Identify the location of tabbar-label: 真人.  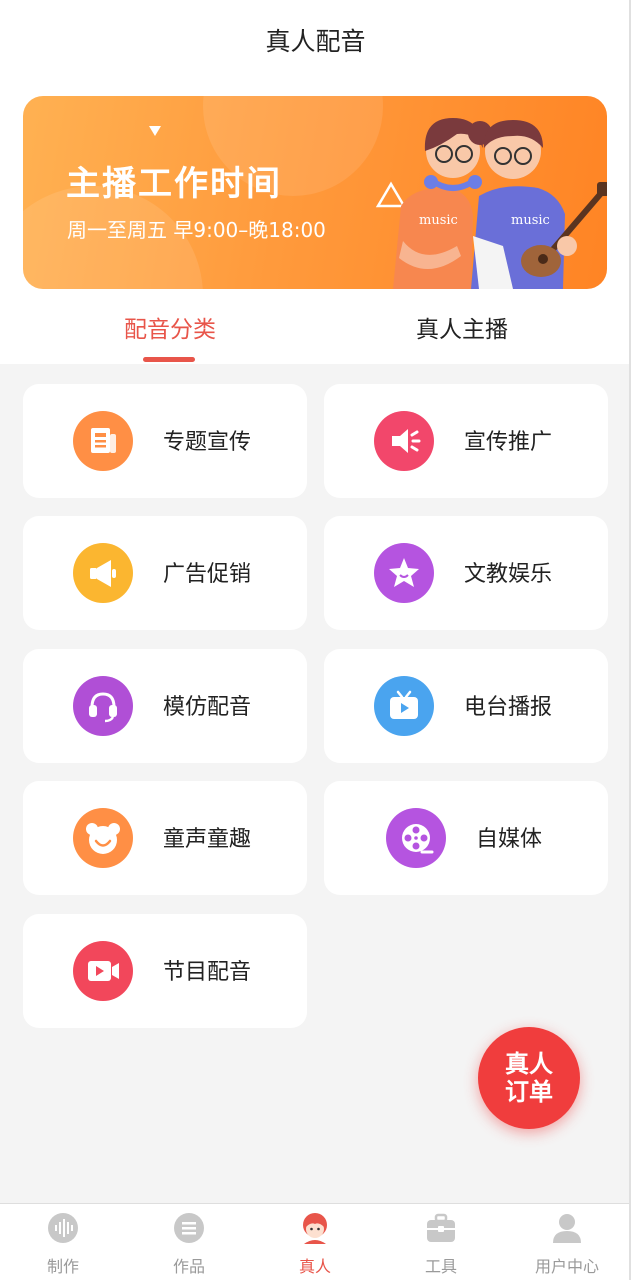
(314, 1266).